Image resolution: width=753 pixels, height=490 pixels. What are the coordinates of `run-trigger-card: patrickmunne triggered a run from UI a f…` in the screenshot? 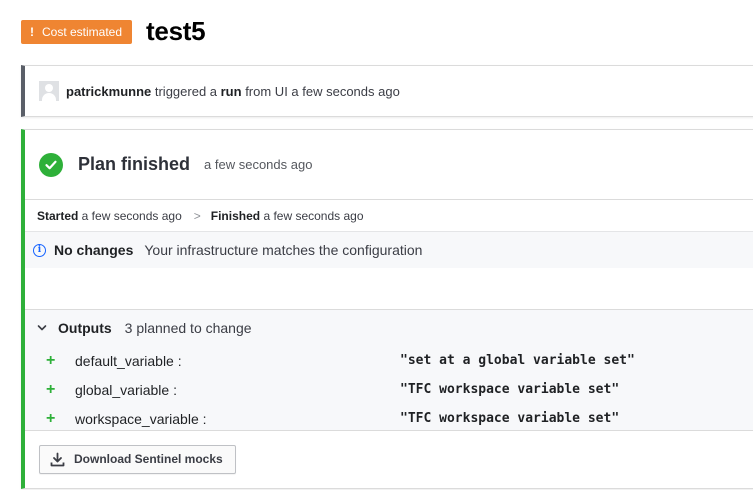 It's located at (387, 91).